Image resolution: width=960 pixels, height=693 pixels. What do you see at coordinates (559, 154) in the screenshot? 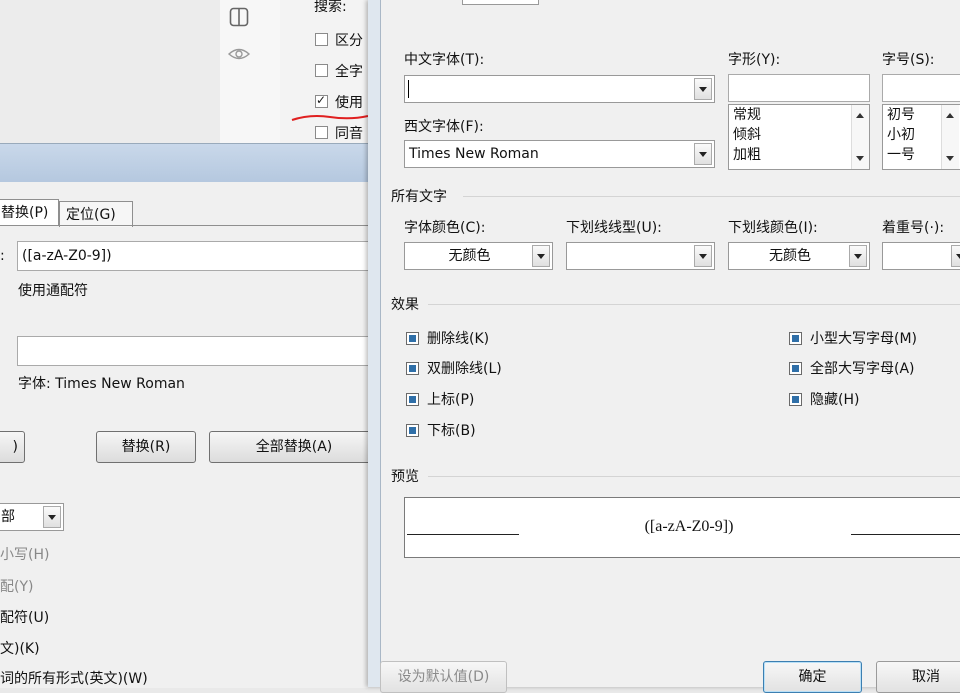
I see `western-font-select: Times New Roman` at bounding box center [559, 154].